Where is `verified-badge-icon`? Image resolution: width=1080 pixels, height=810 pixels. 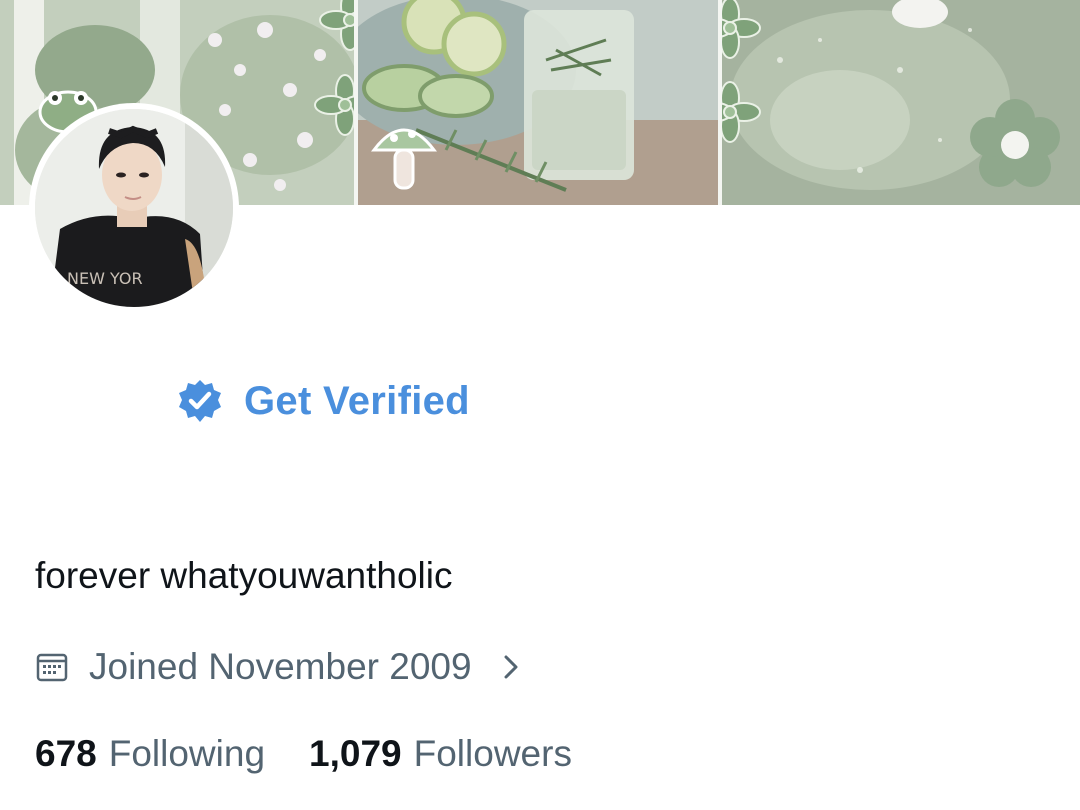 verified-badge-icon is located at coordinates (200, 401).